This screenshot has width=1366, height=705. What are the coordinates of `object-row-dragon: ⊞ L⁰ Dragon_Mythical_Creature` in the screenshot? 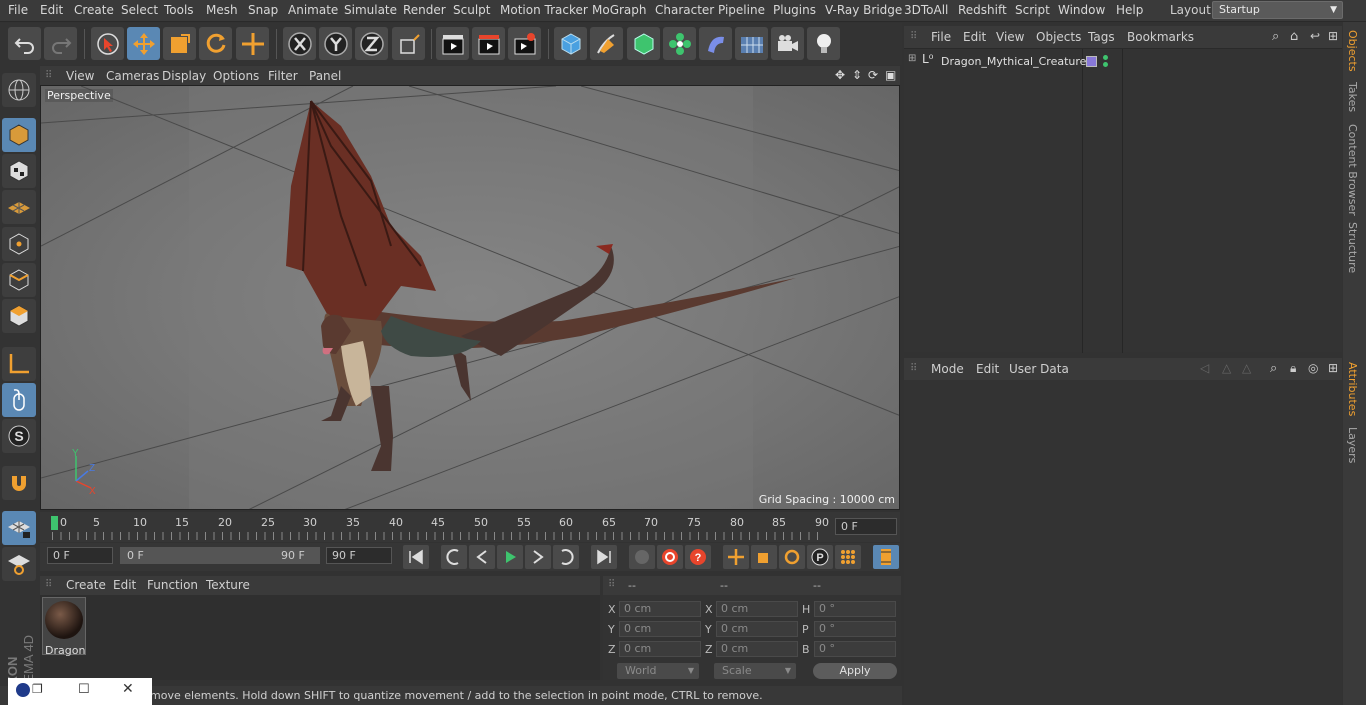 It's located at (1123, 61).